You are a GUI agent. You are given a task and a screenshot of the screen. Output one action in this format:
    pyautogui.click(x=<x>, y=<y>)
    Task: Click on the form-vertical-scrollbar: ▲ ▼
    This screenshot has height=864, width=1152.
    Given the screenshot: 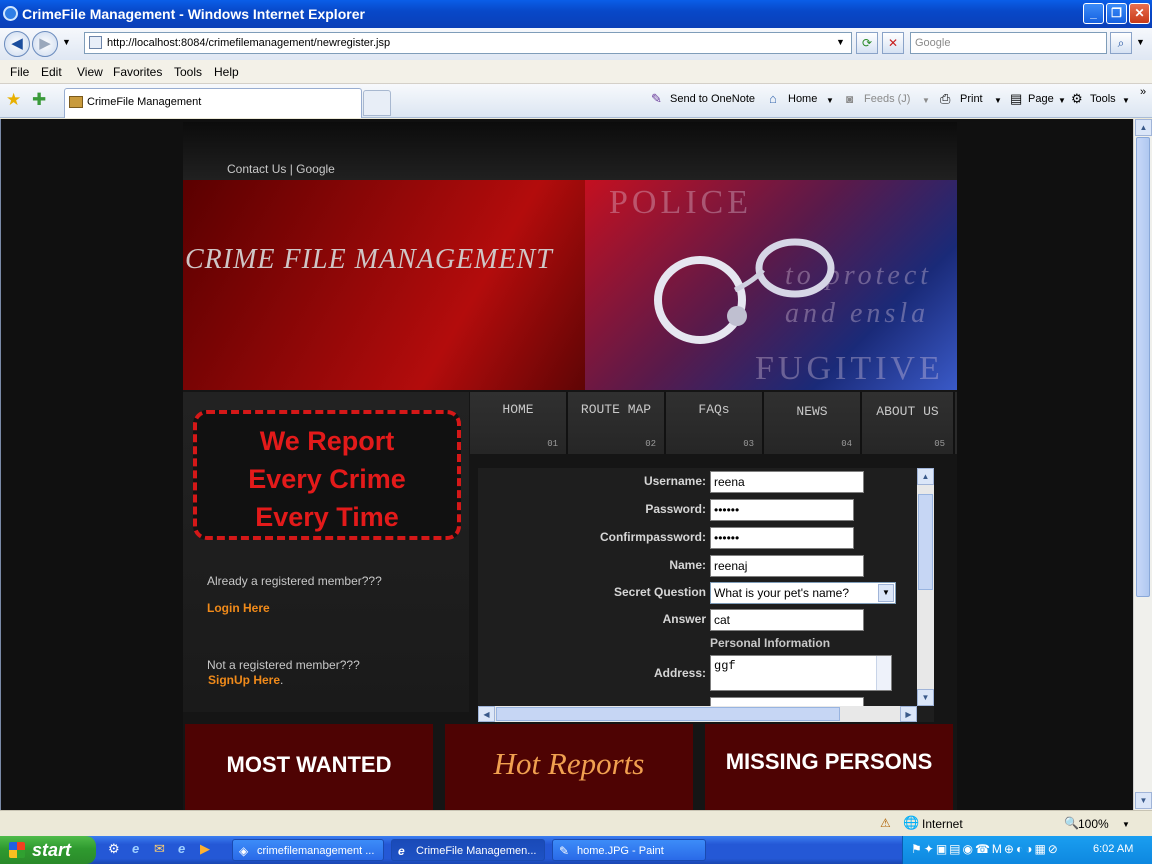 What is the action you would take?
    pyautogui.click(x=925, y=587)
    